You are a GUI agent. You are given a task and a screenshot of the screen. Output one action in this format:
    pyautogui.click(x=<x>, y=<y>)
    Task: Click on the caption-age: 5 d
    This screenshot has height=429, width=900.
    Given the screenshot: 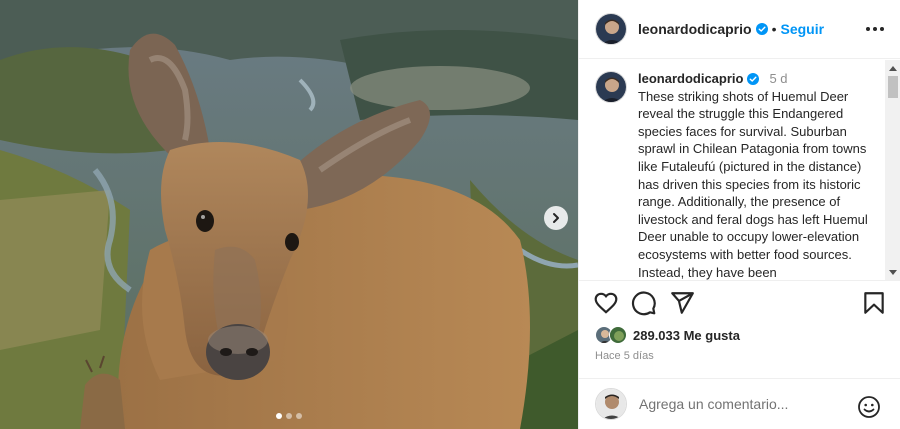 What is the action you would take?
    pyautogui.click(x=778, y=78)
    